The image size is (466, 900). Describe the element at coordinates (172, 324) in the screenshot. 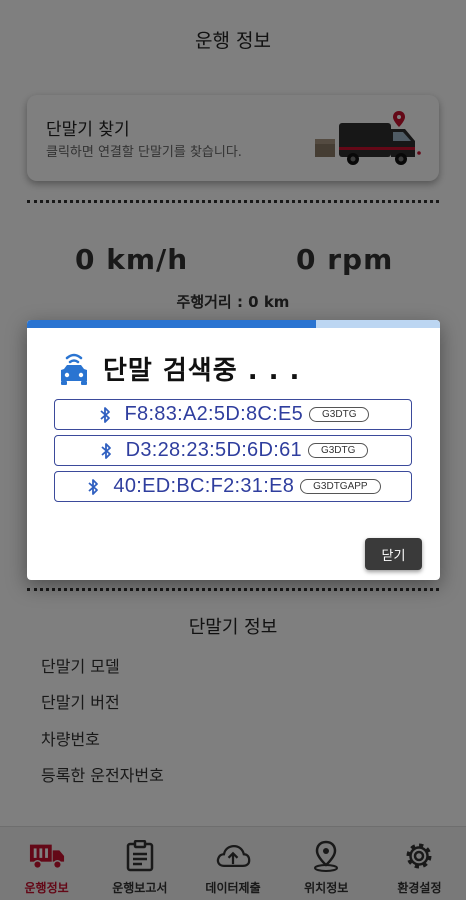

I see `search-progress-fill` at that location.